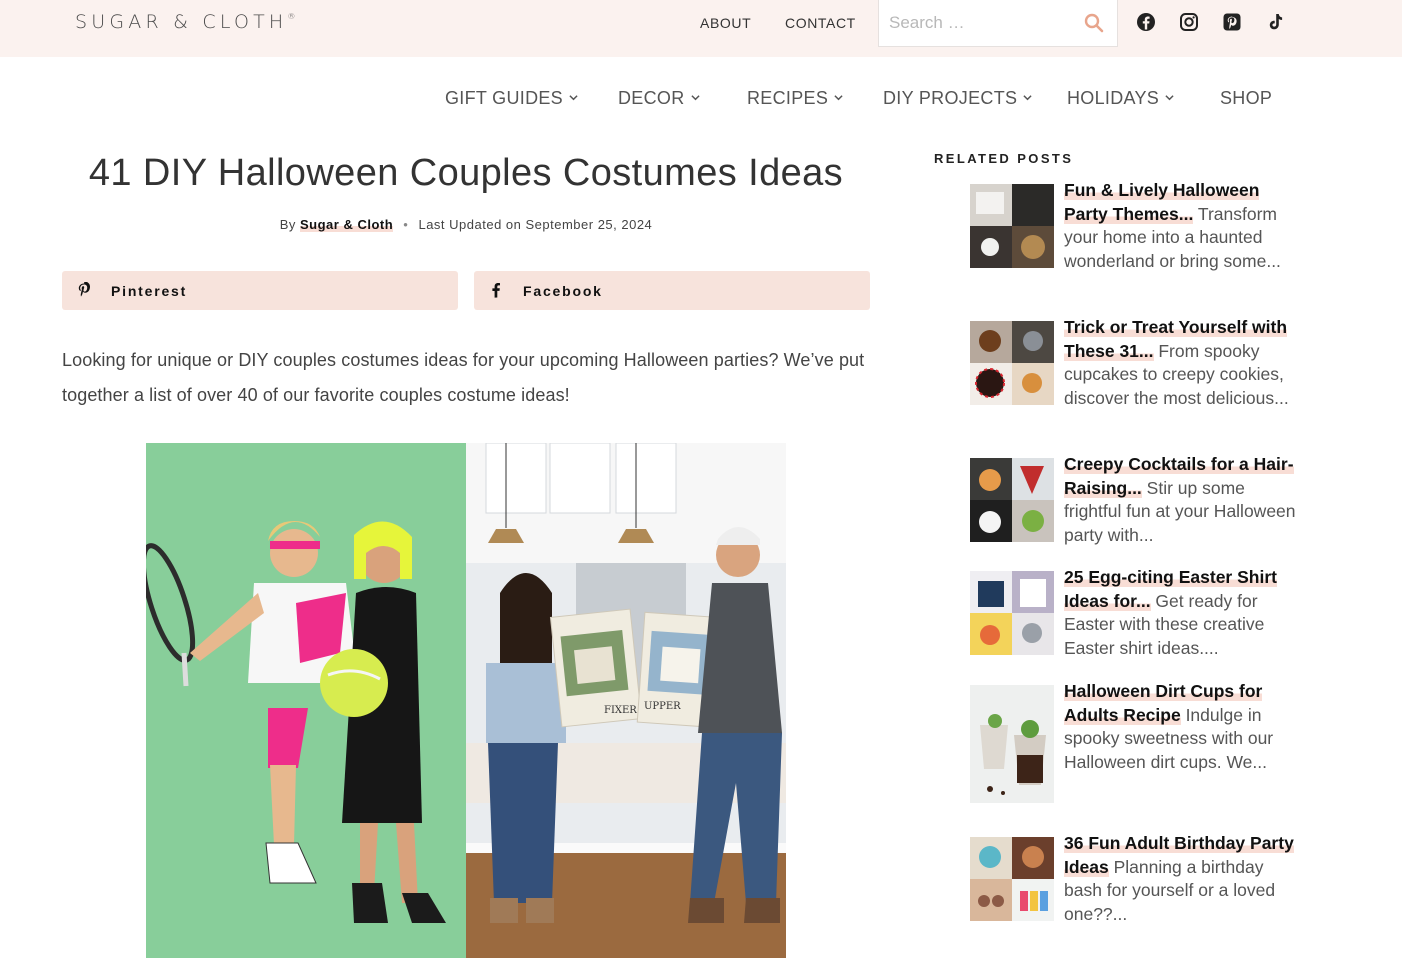  What do you see at coordinates (291, 16) in the screenshot?
I see `logo-trademark: ®` at bounding box center [291, 16].